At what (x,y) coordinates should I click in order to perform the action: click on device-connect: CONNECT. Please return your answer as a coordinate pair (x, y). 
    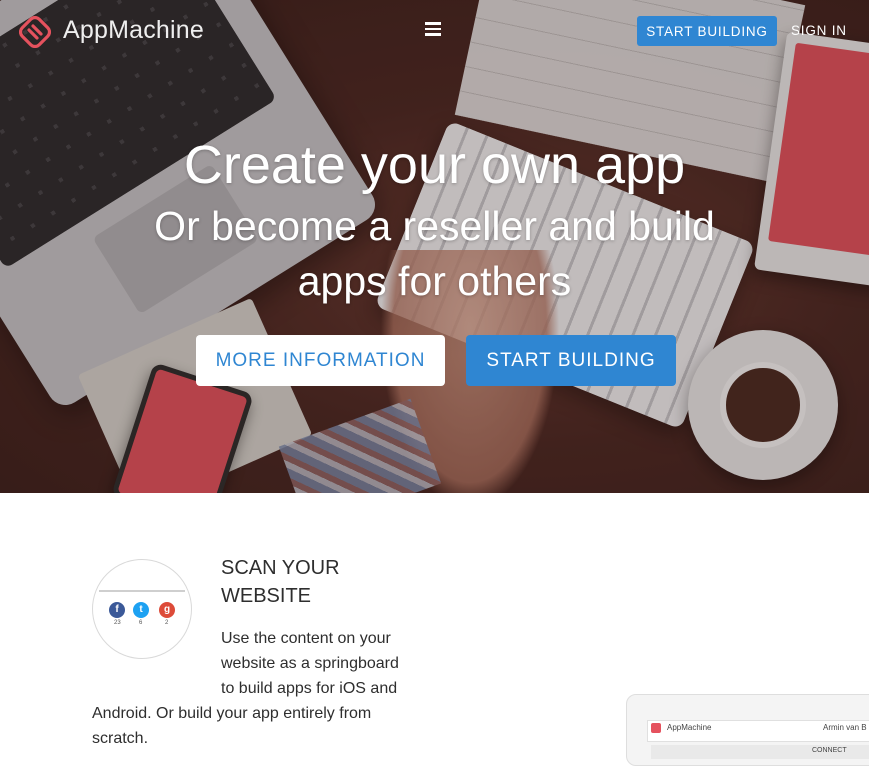
    Looking at the image, I should click on (829, 750).